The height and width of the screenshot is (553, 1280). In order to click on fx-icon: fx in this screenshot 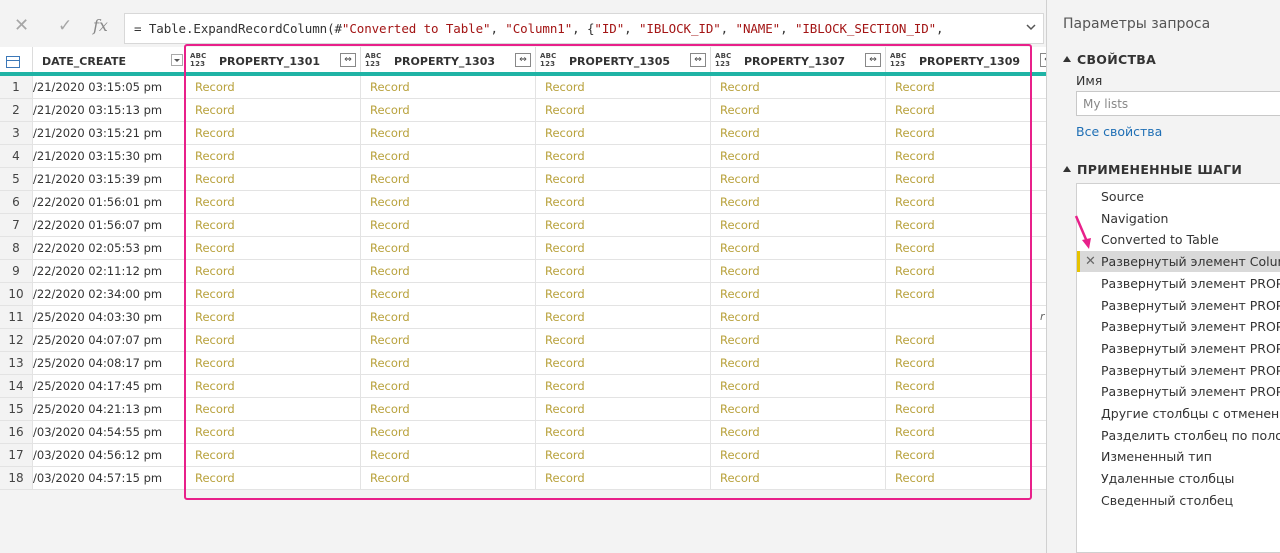, I will do `click(100, 26)`.